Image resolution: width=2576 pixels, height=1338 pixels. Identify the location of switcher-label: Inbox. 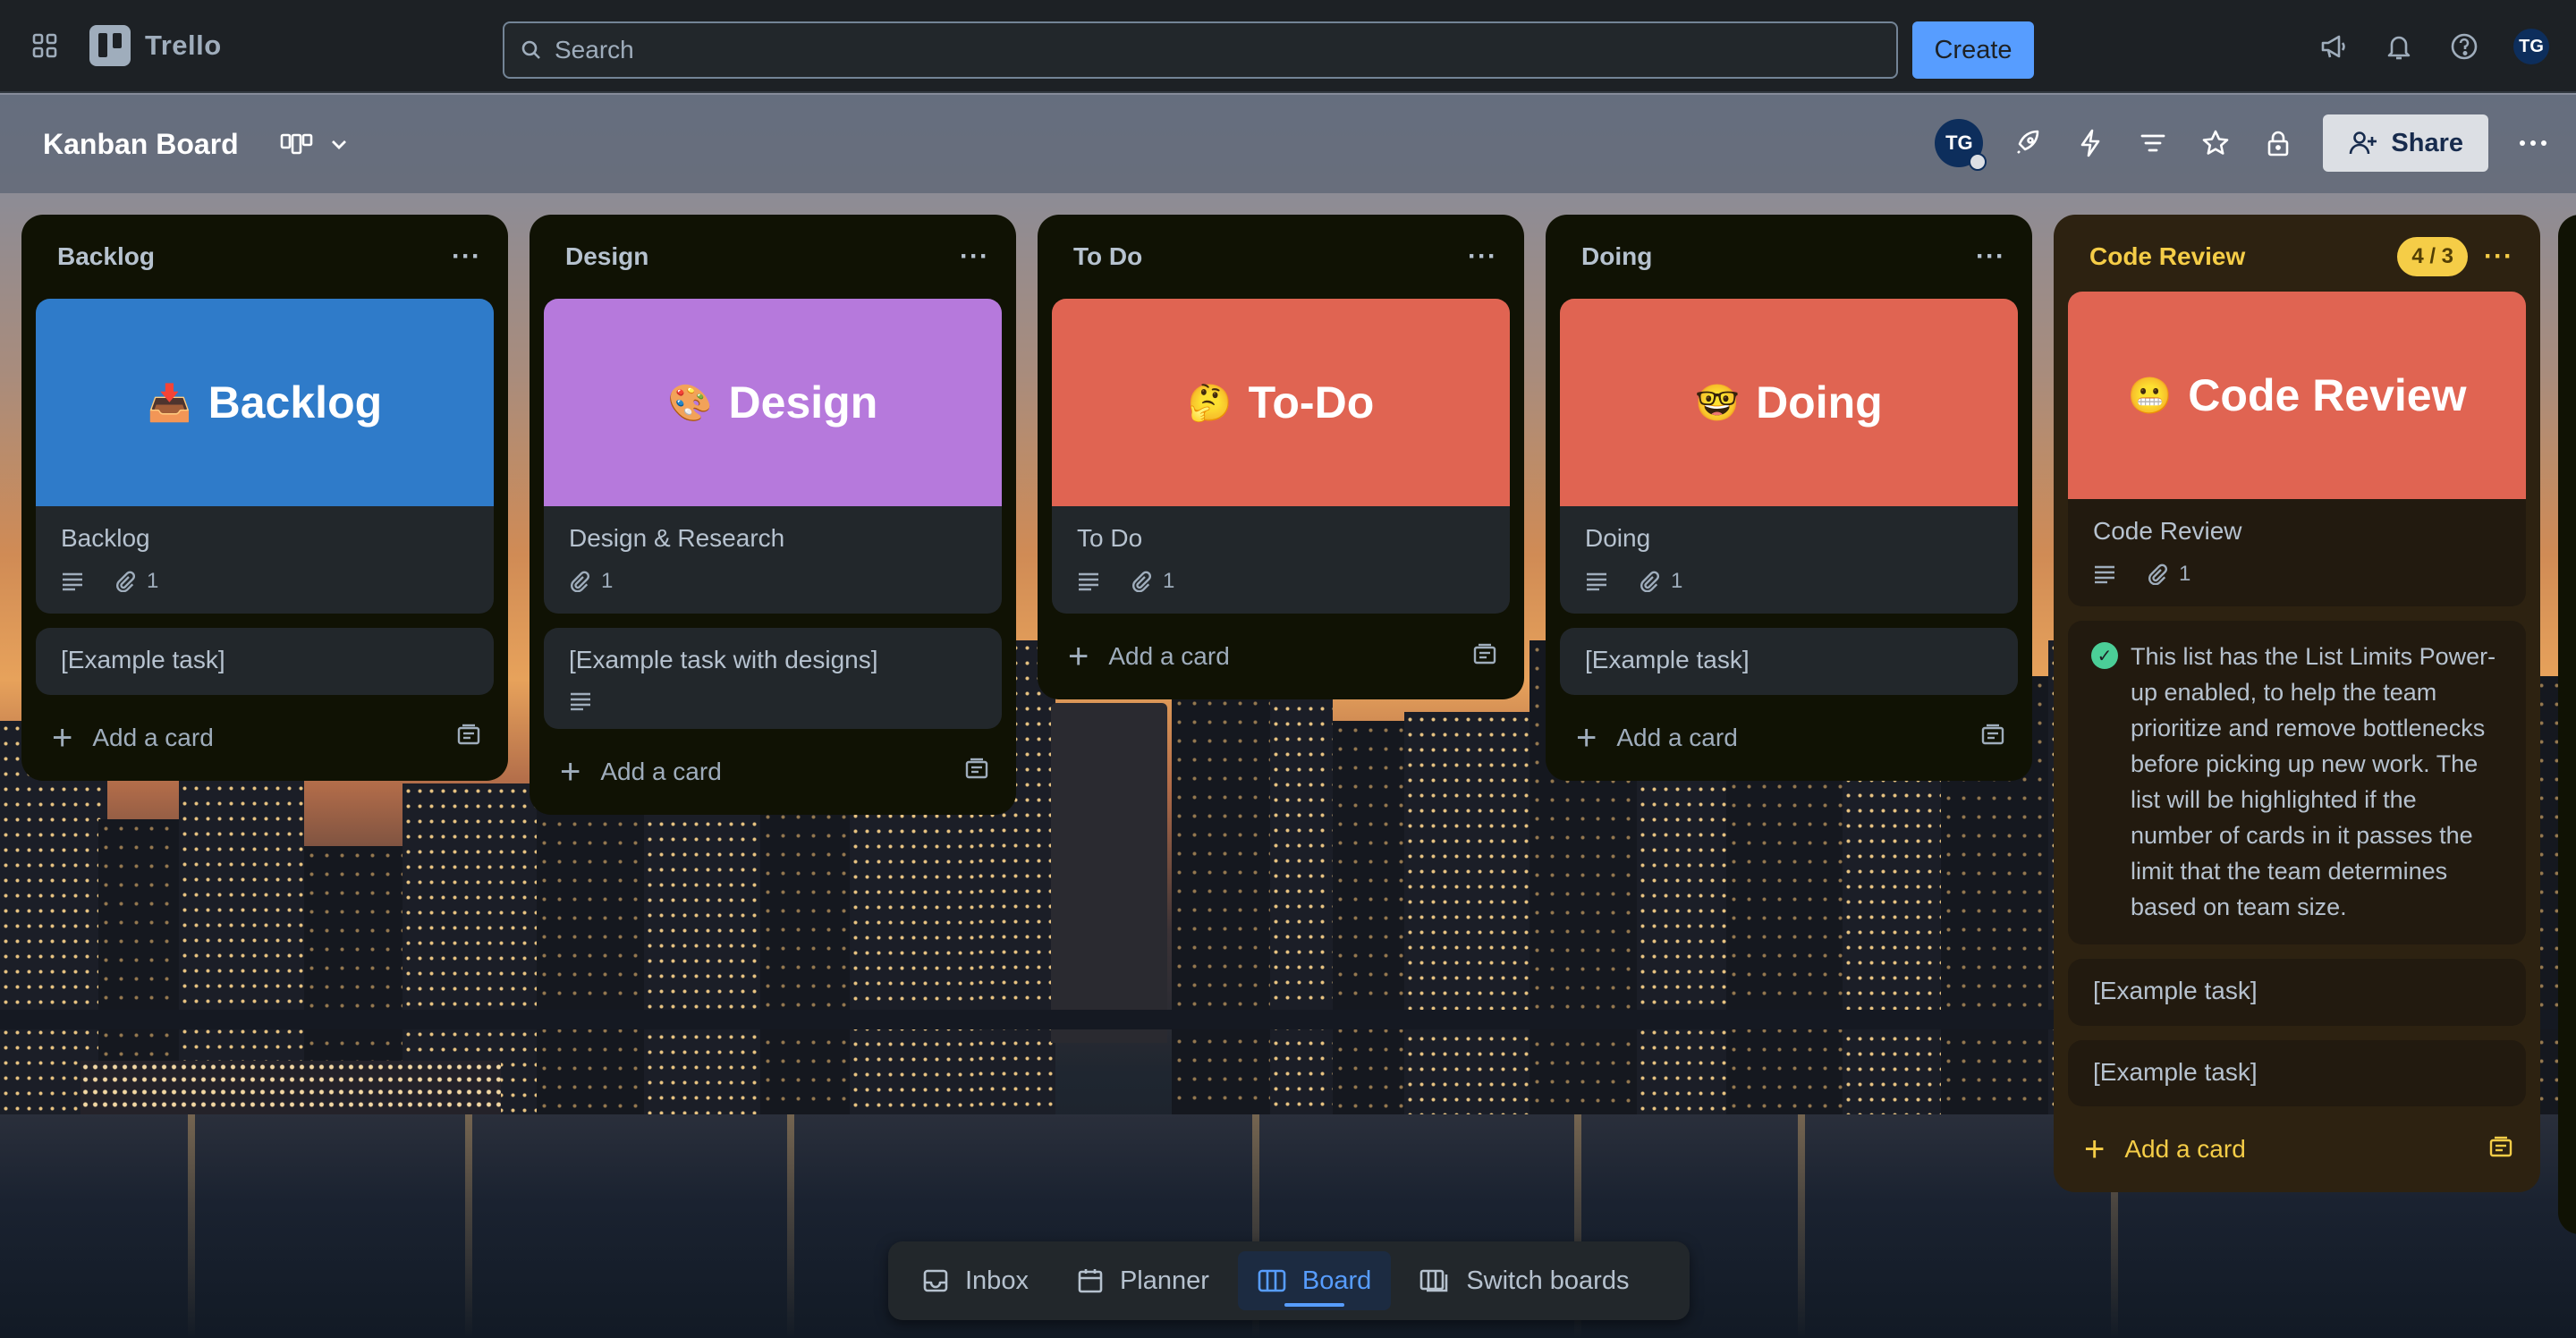
(997, 1280).